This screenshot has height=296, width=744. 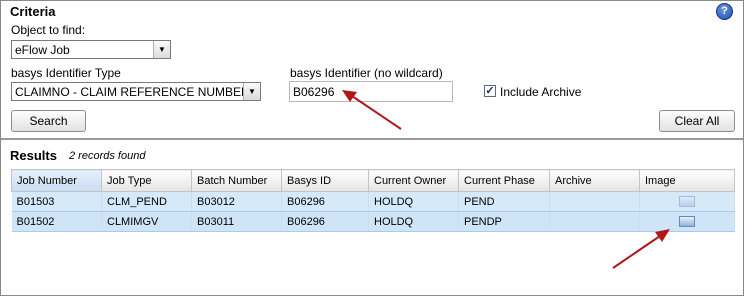 What do you see at coordinates (662, 235) in the screenshot?
I see `arrow-to-image-head` at bounding box center [662, 235].